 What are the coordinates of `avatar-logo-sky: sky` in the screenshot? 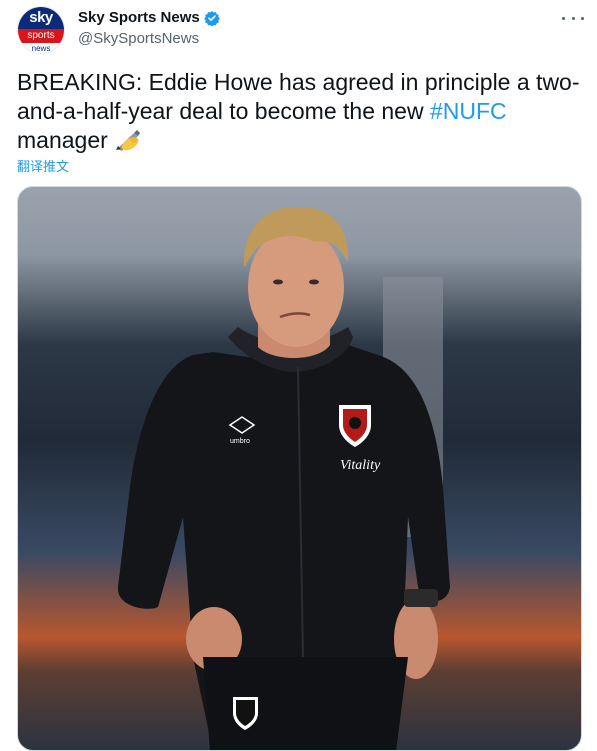 It's located at (41, 18).